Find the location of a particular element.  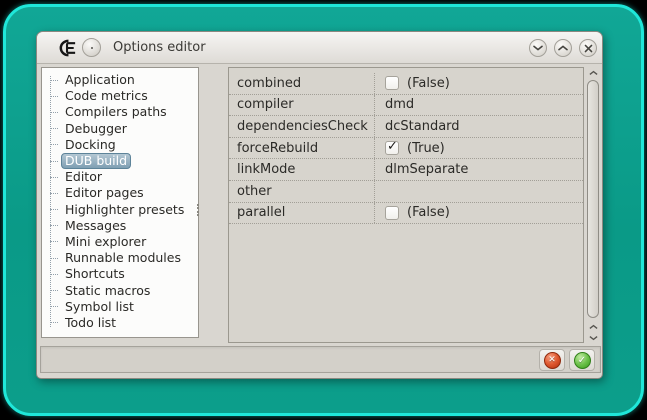

sidebar-item-code-metrics: Code metrics is located at coordinates (120, 96).